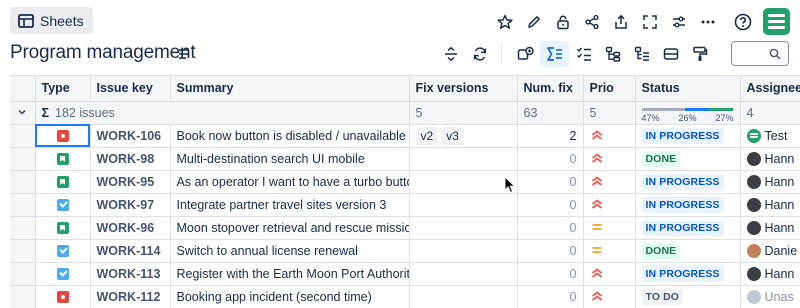 This screenshot has height=308, width=800. Describe the element at coordinates (290, 159) in the screenshot. I see `summary-cell: Multi-destination search UI mobile` at that location.